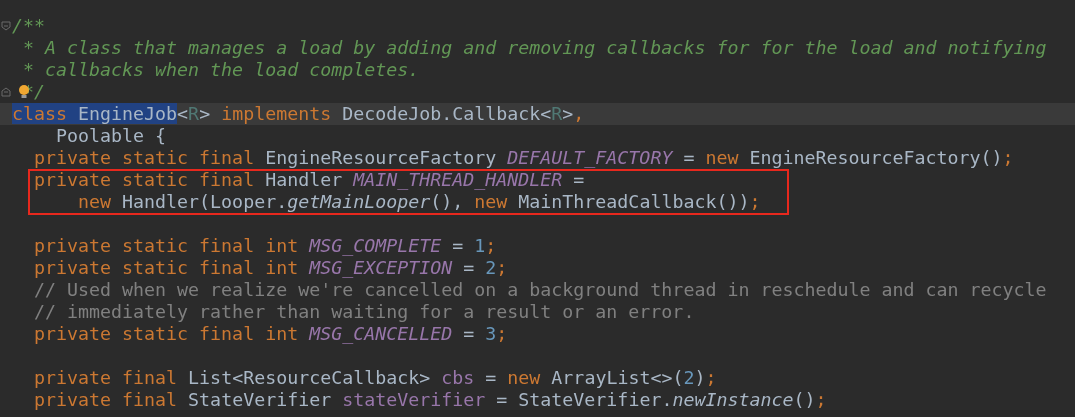  I want to click on fold-end-icon, so click(6, 92).